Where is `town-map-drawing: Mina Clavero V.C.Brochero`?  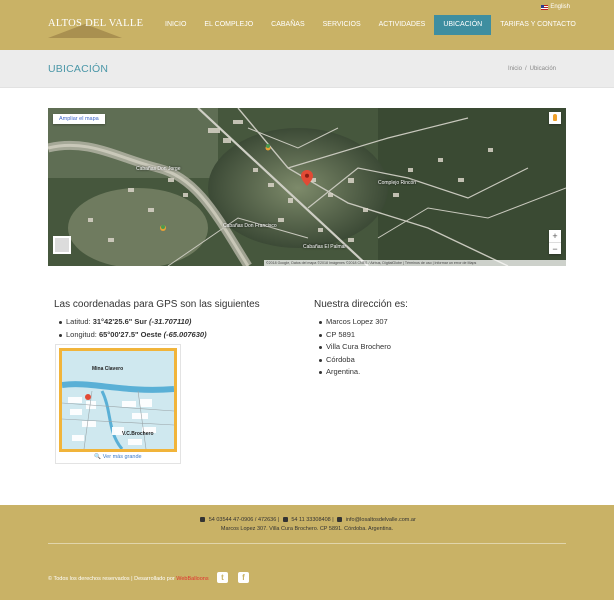 town-map-drawing: Mina Clavero V.C.Brochero is located at coordinates (118, 400).